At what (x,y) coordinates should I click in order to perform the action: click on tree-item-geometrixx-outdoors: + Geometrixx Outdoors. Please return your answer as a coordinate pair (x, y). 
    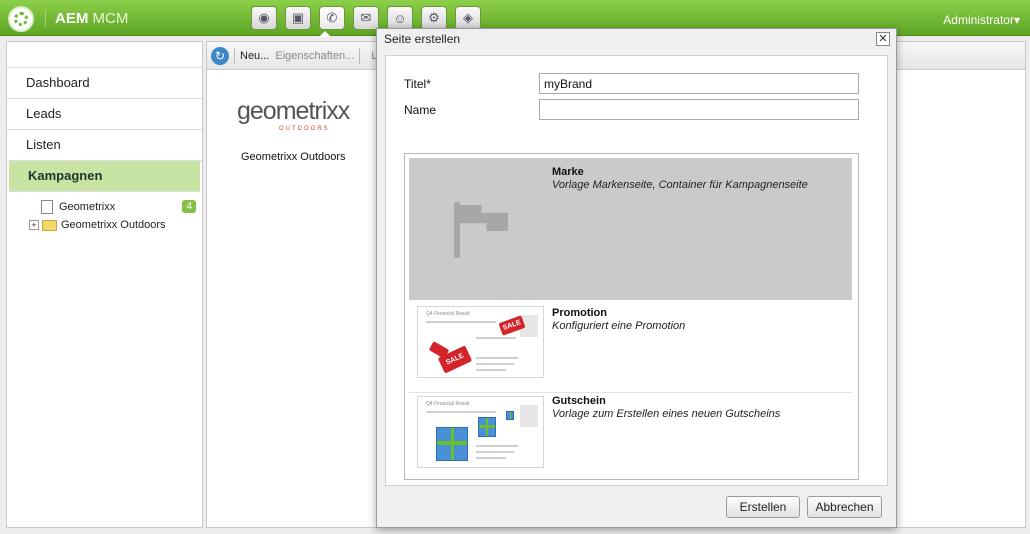
    Looking at the image, I should click on (104, 225).